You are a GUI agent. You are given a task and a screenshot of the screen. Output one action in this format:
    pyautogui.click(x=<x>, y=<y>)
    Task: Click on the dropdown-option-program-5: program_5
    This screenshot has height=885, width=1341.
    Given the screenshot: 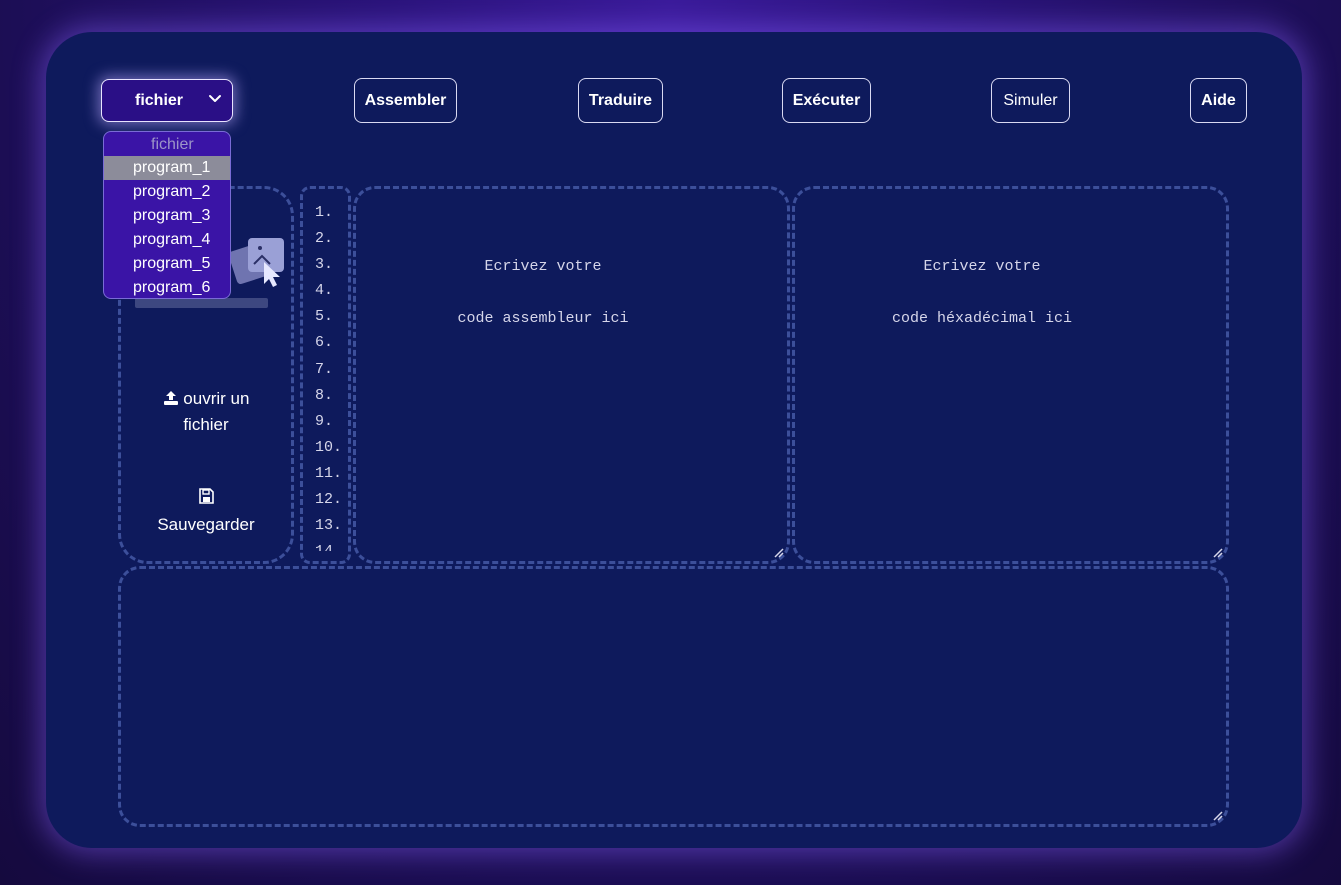 What is the action you would take?
    pyautogui.click(x=167, y=264)
    